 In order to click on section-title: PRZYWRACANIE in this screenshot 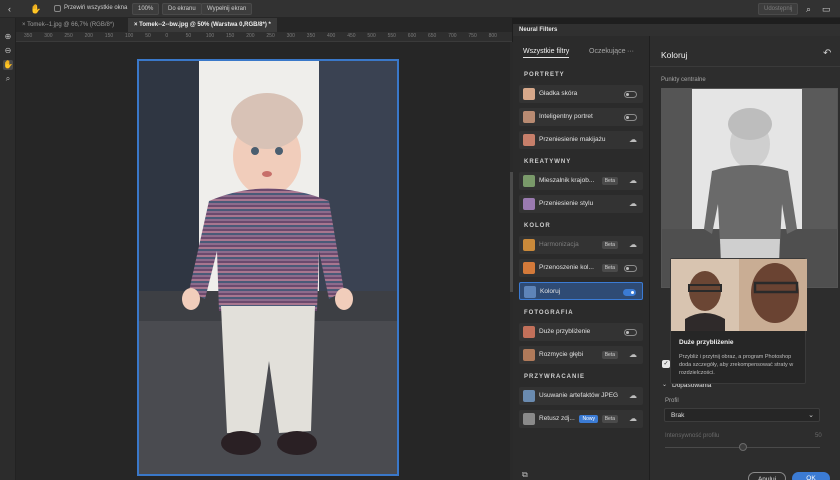, I will do `click(554, 377)`.